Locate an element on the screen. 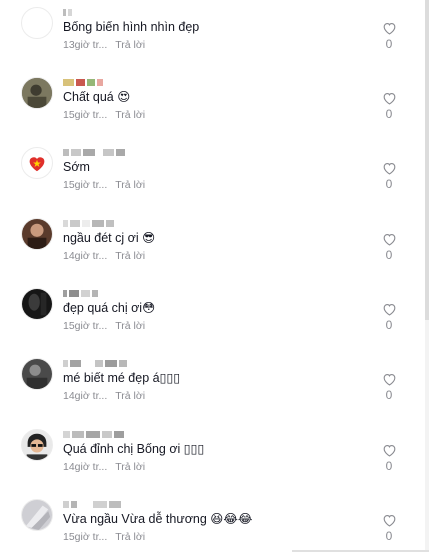 This screenshot has width=429, height=552. scrollbar-thumb is located at coordinates (427, 160).